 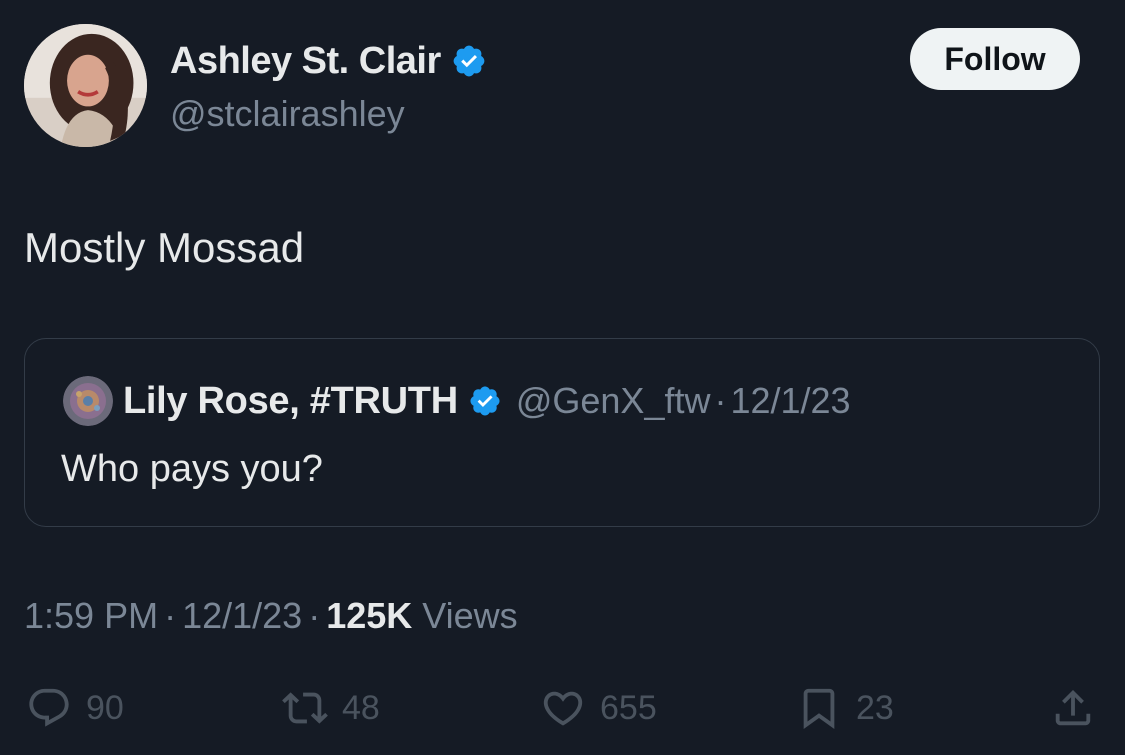 I want to click on tweet-meta: 1:59 PM · 12/1/23 · 125K Views, so click(x=271, y=616).